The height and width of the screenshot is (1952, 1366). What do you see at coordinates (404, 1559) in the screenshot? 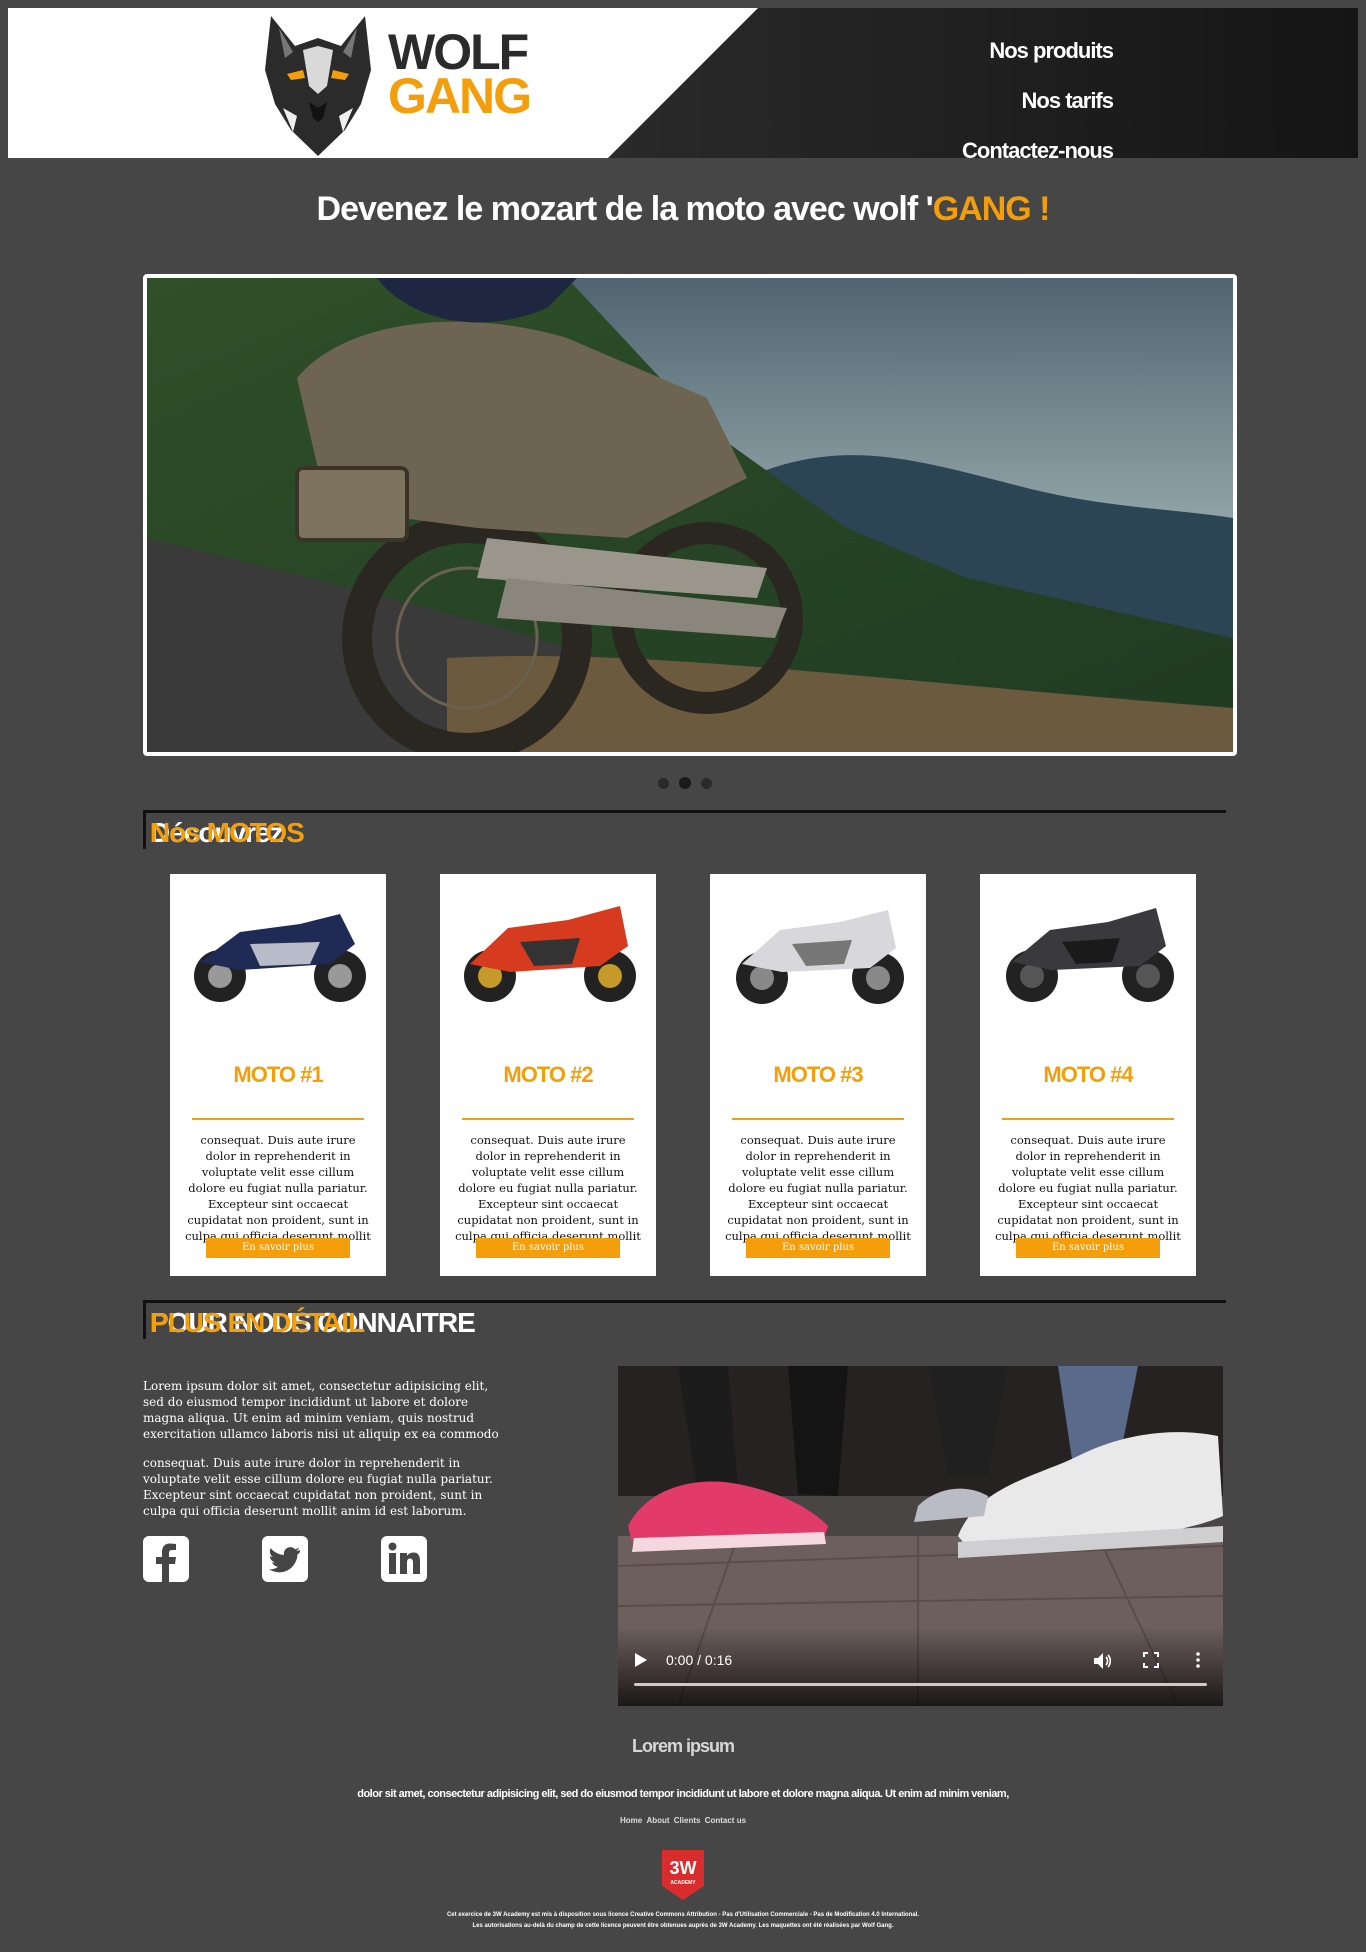
I see `linkedin-icon` at bounding box center [404, 1559].